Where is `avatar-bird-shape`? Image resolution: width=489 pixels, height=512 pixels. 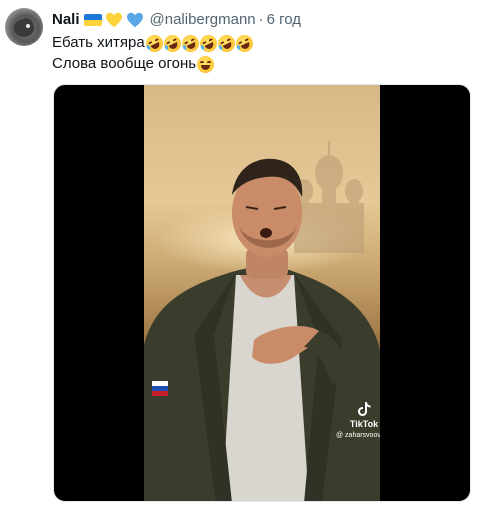
avatar-bird-shape is located at coordinates (24, 28).